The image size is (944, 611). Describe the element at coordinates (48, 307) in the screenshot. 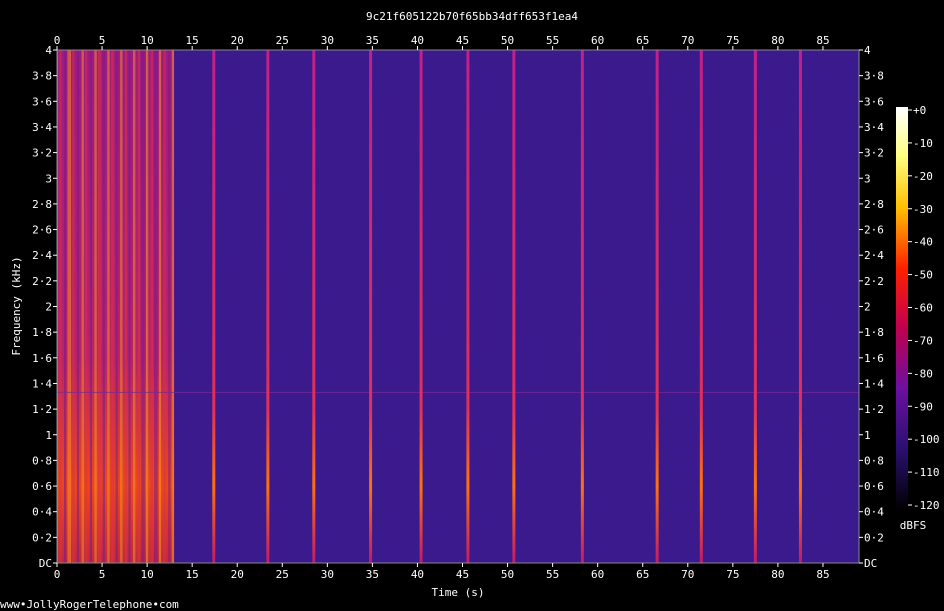

I see `y-tick-label: 2` at that location.